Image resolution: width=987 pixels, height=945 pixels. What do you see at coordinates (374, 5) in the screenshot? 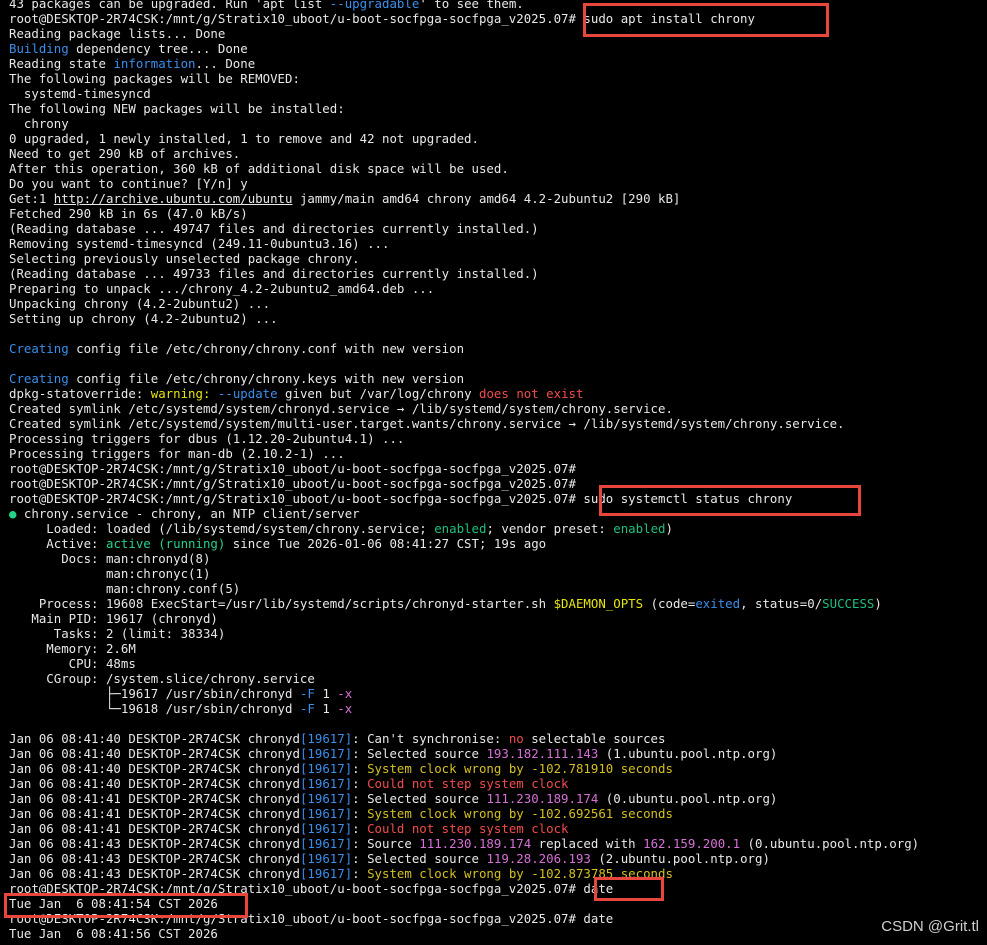
I see `terminal-text: --upgradable` at bounding box center [374, 5].